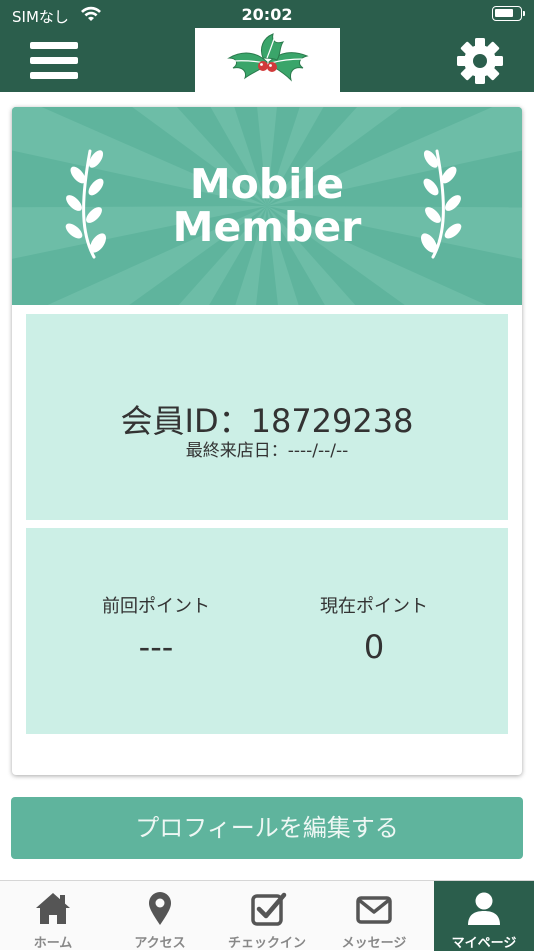  What do you see at coordinates (160, 943) in the screenshot?
I see `tab-access-label: アクセス` at bounding box center [160, 943].